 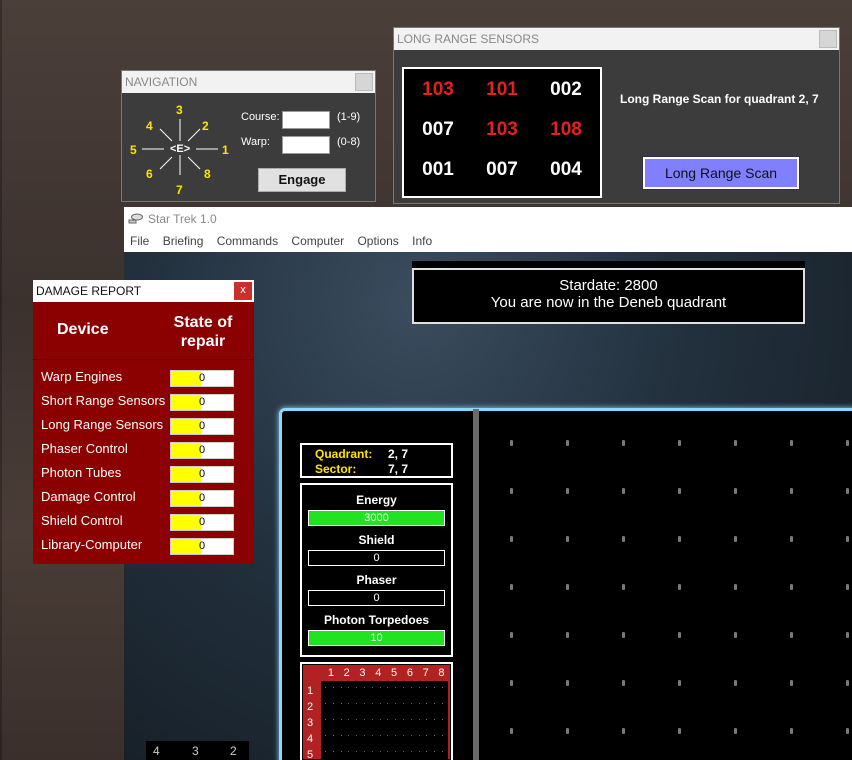 I want to click on minimap-col-label: 2, so click(x=346, y=673).